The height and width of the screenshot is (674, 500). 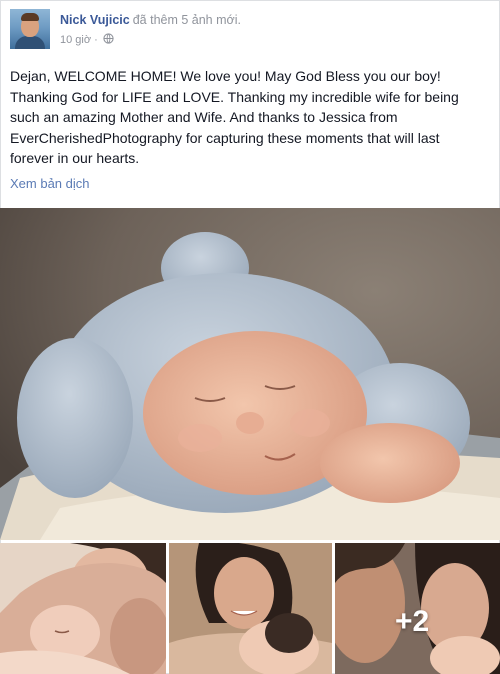 I want to click on post-time: 10 giờ, so click(x=75, y=40).